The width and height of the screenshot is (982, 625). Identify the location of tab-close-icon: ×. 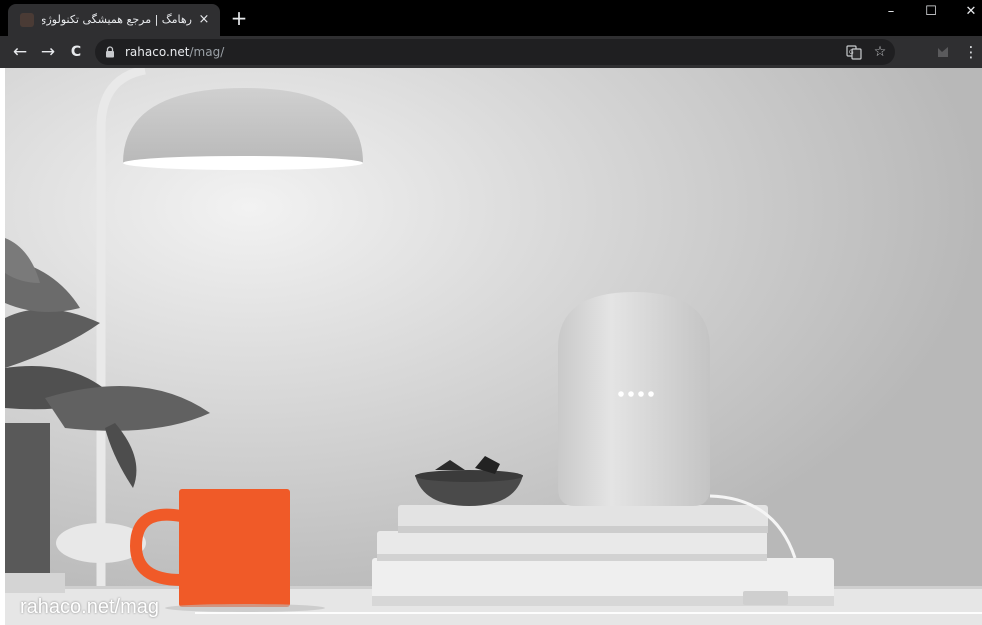
(204, 20).